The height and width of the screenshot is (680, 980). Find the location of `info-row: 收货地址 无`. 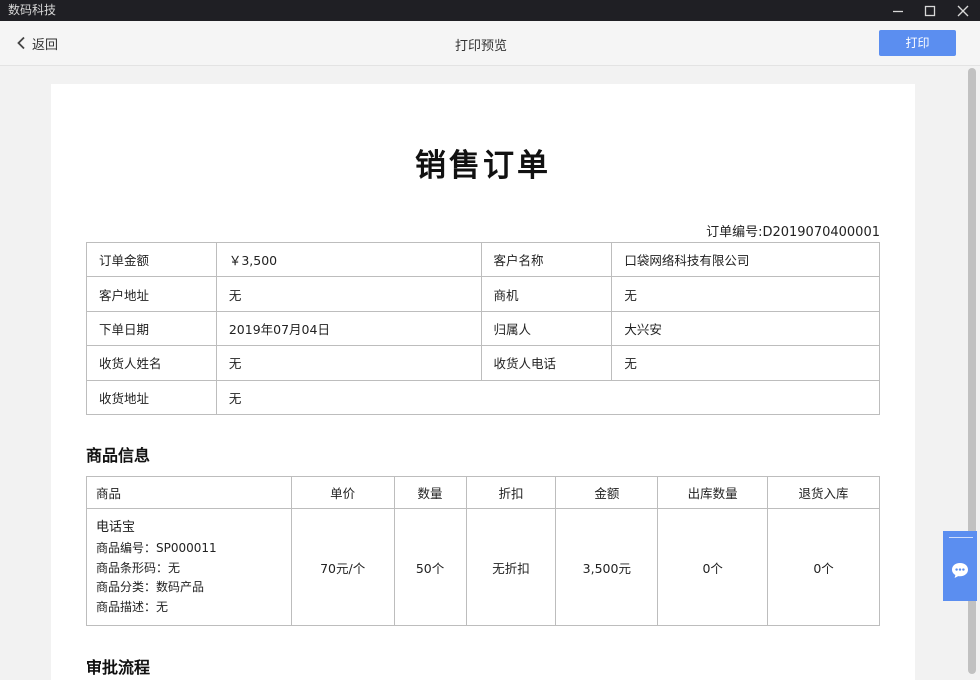

info-row: 收货地址 无 is located at coordinates (483, 397).